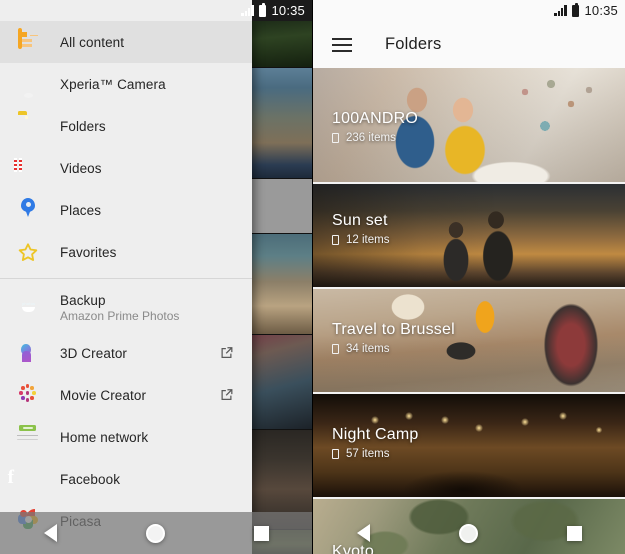  What do you see at coordinates (28, 126) in the screenshot?
I see `folder-icon` at bounding box center [28, 126].